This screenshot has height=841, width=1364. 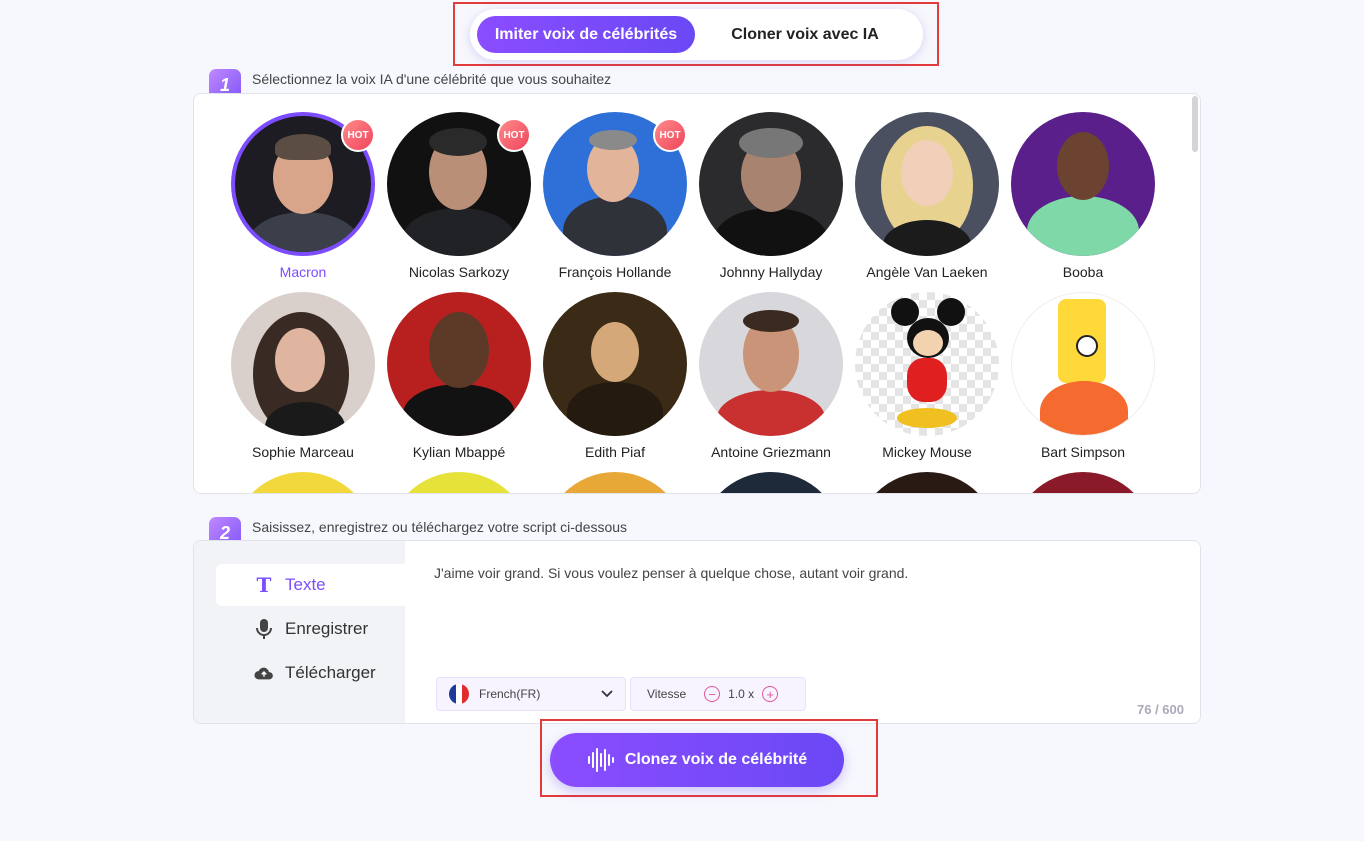 What do you see at coordinates (712, 694) in the screenshot?
I see `speed-decrease-button: −` at bounding box center [712, 694].